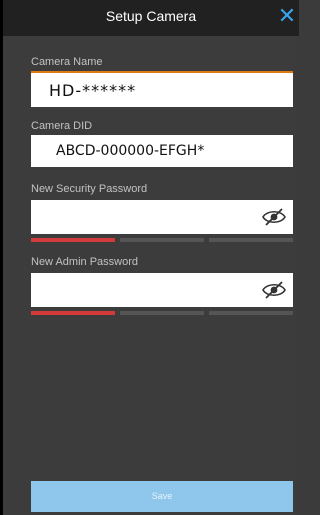 The image size is (320, 515). I want to click on page-title: Setup Camera, so click(151, 16).